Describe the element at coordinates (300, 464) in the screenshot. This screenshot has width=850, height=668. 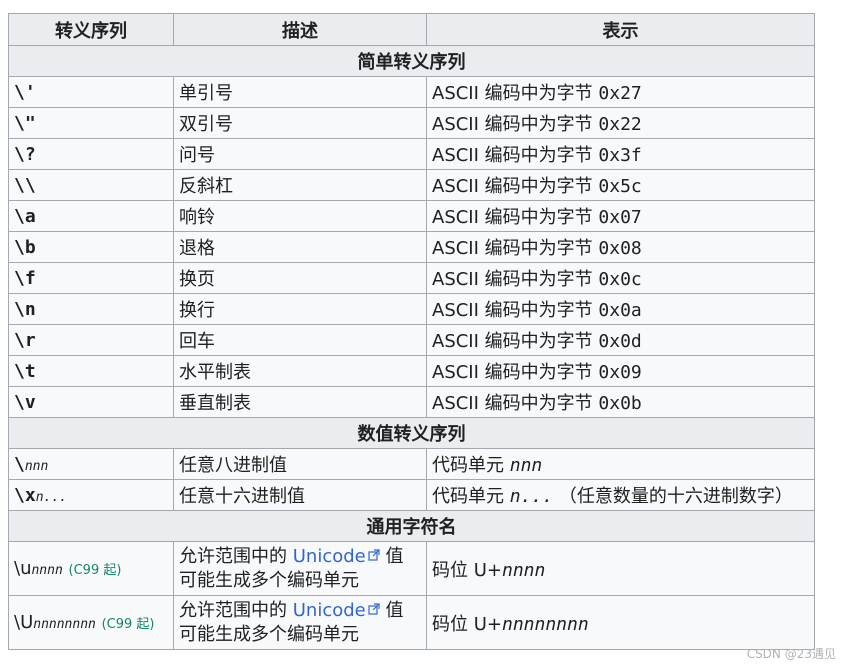
I see `description: 任意八进制值` at that location.